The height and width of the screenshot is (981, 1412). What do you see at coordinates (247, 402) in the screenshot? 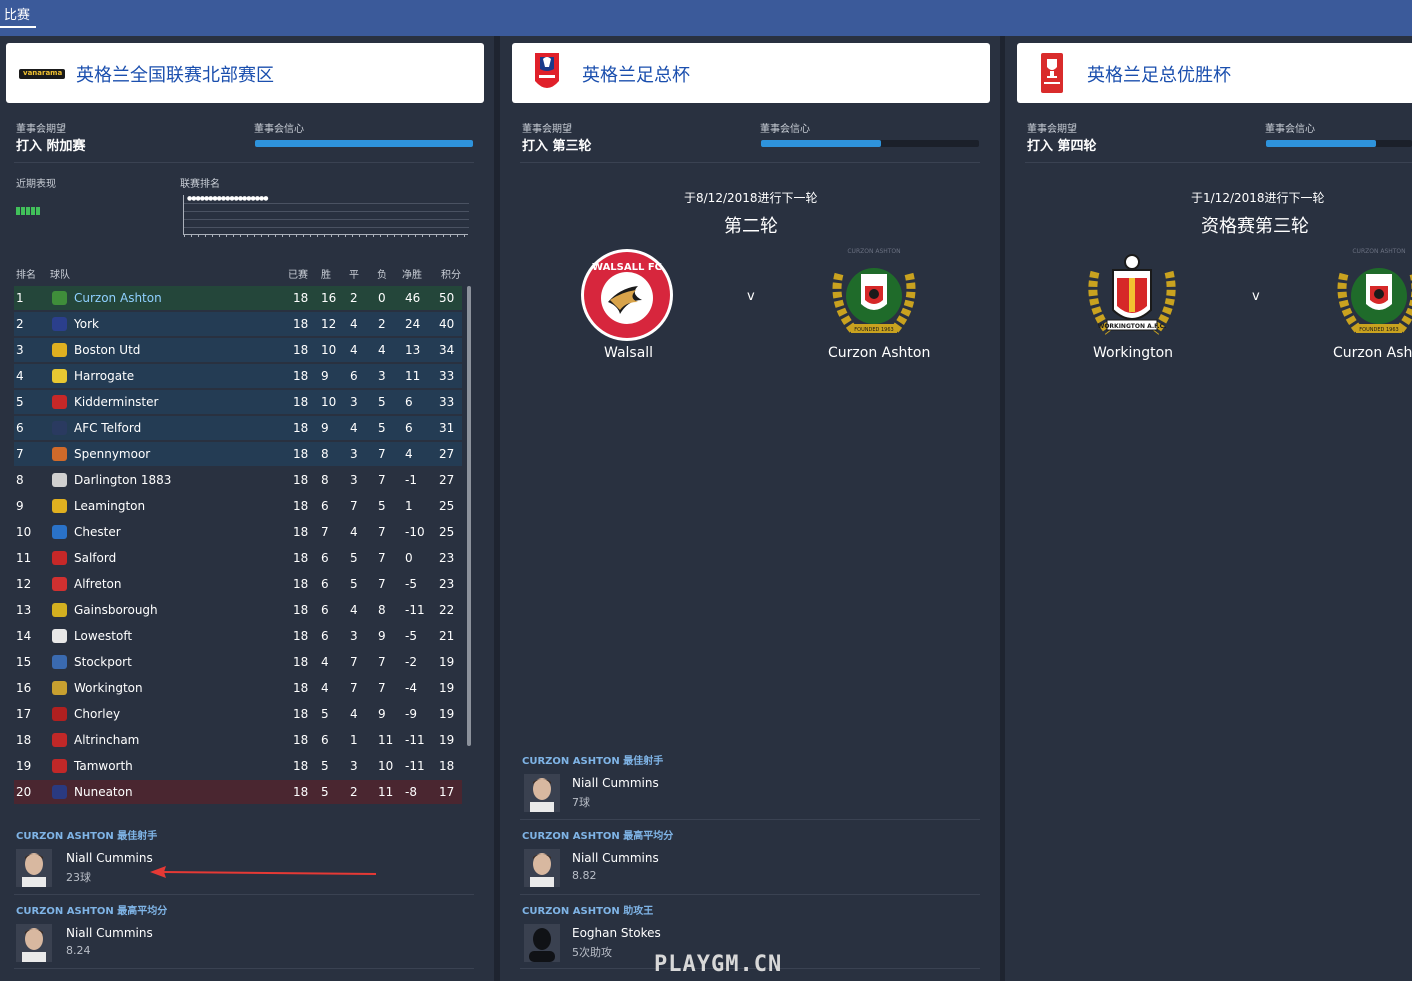
I see `table-row: 5 Kidderminster 18 10 3 5 6 33` at bounding box center [247, 402].